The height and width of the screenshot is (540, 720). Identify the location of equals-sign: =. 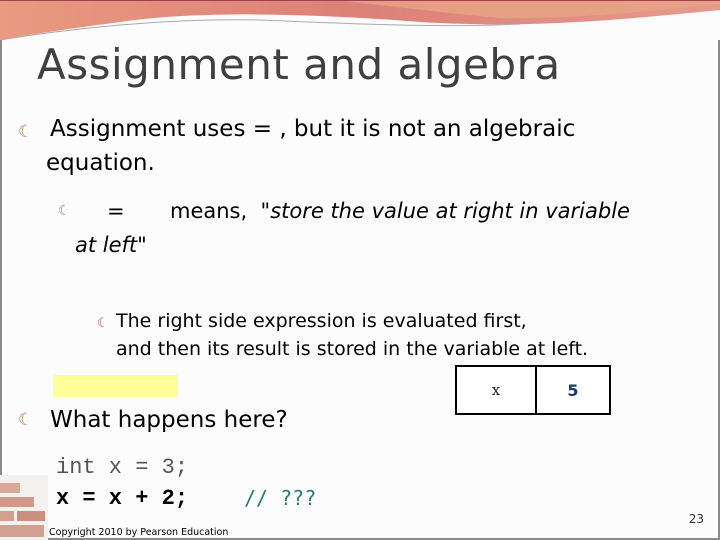
(116, 211).